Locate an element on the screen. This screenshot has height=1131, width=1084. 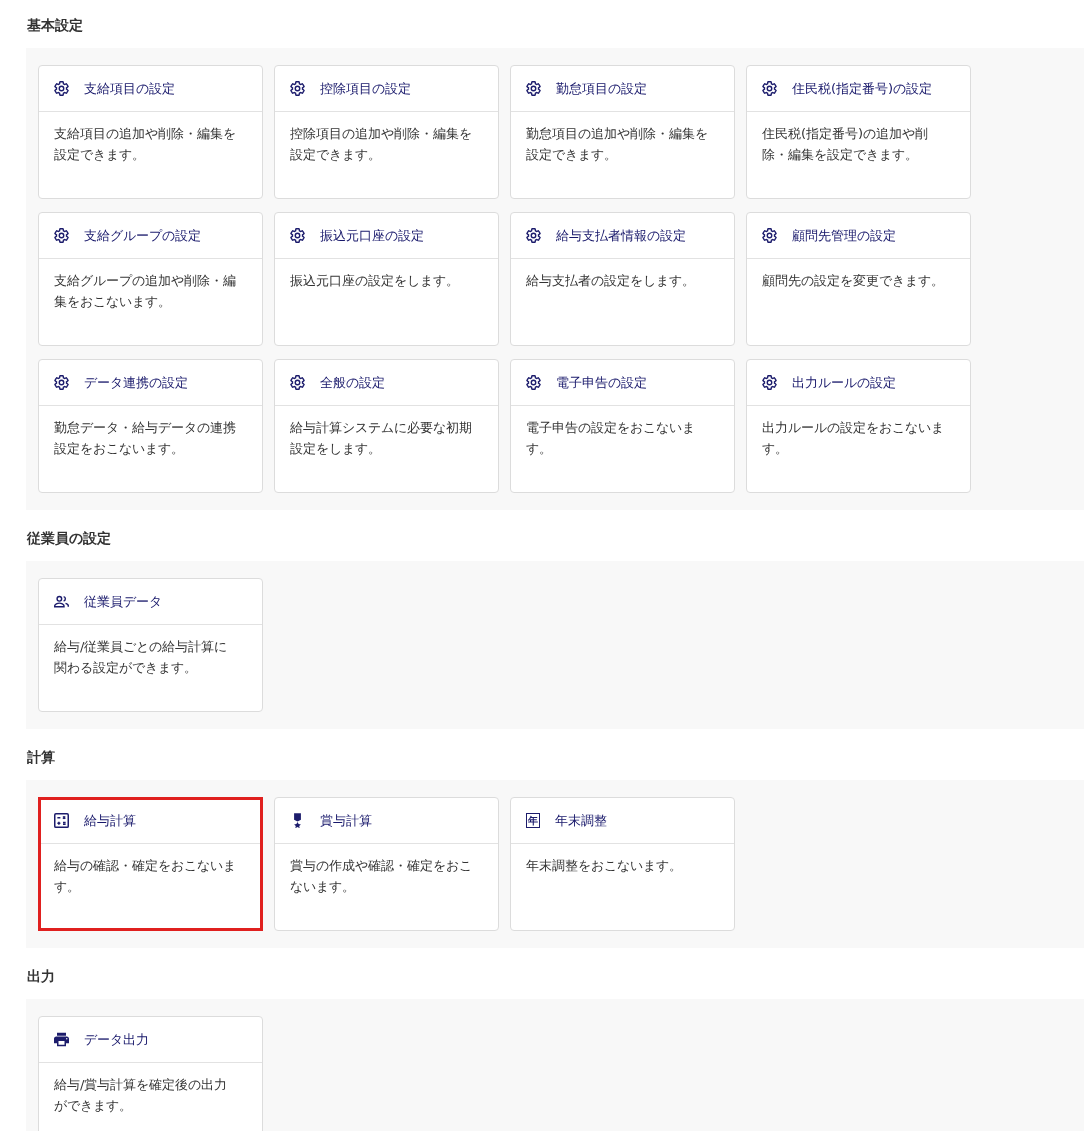
menu-card: 住民税(指定番号)の設定 住民税(指定番号)の追加や削除・編集を設定できます。 is located at coordinates (858, 132).